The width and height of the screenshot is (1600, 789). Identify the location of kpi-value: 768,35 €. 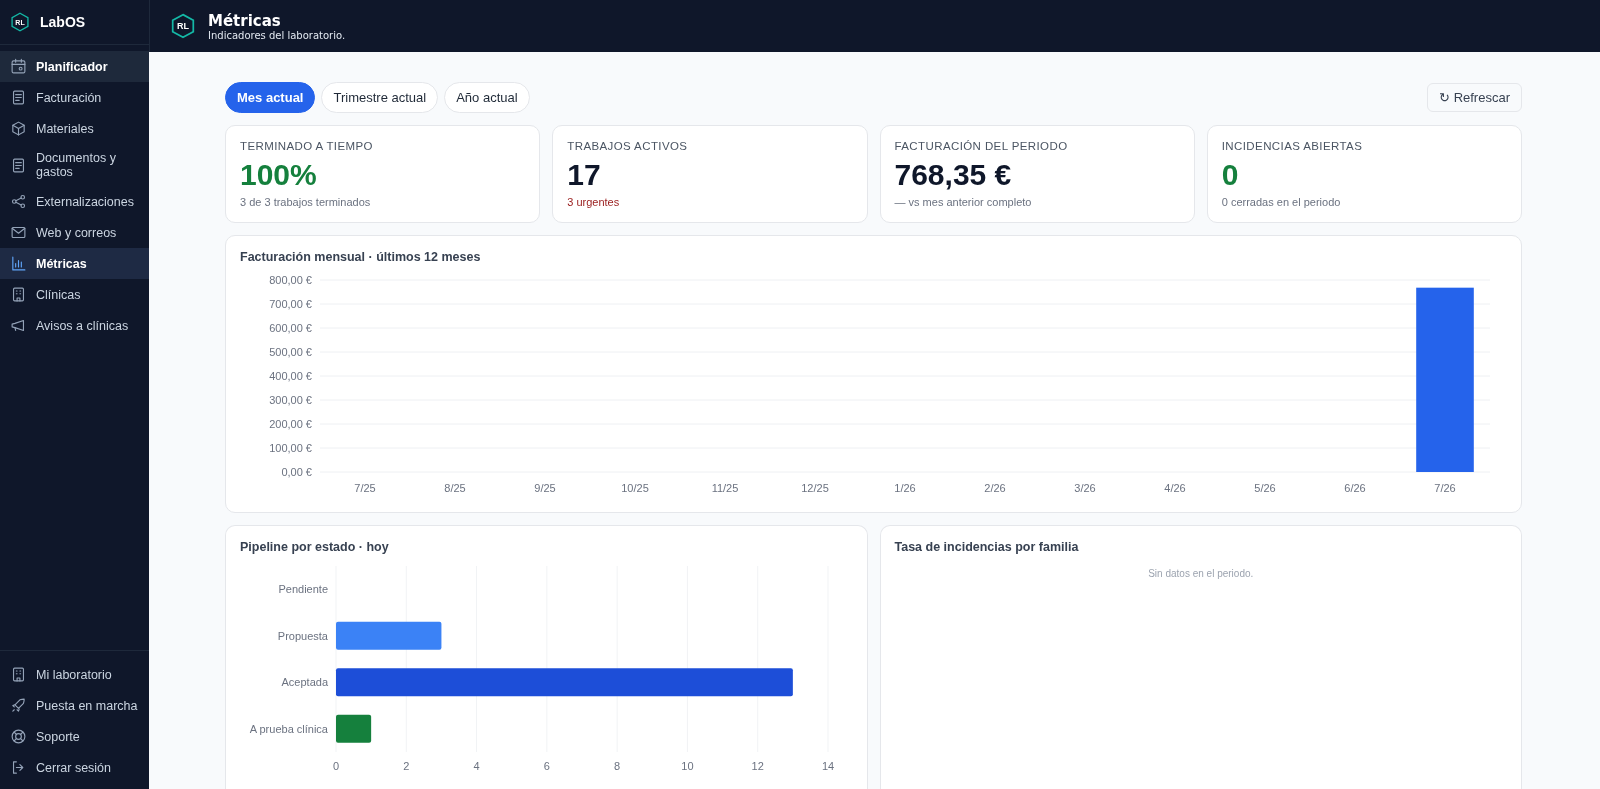
(953, 175).